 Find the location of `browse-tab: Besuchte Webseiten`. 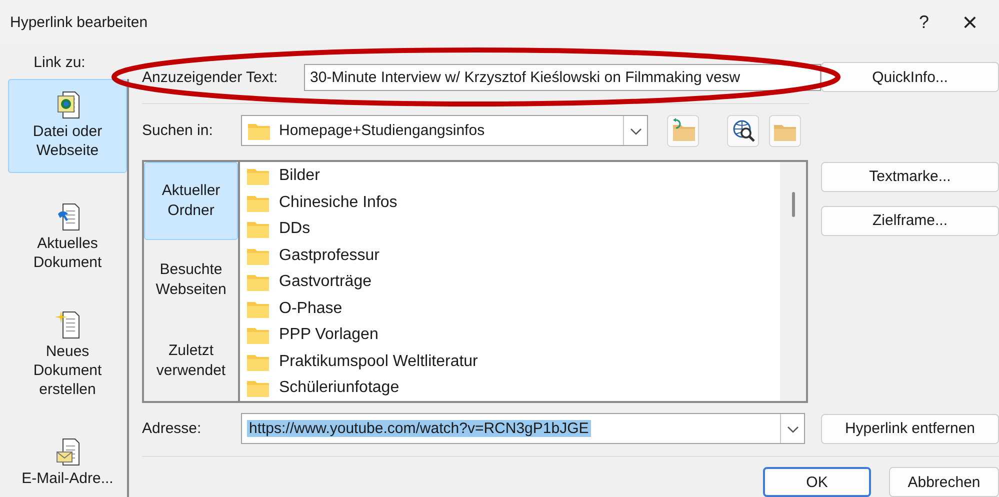

browse-tab: Besuchte Webseiten is located at coordinates (191, 280).